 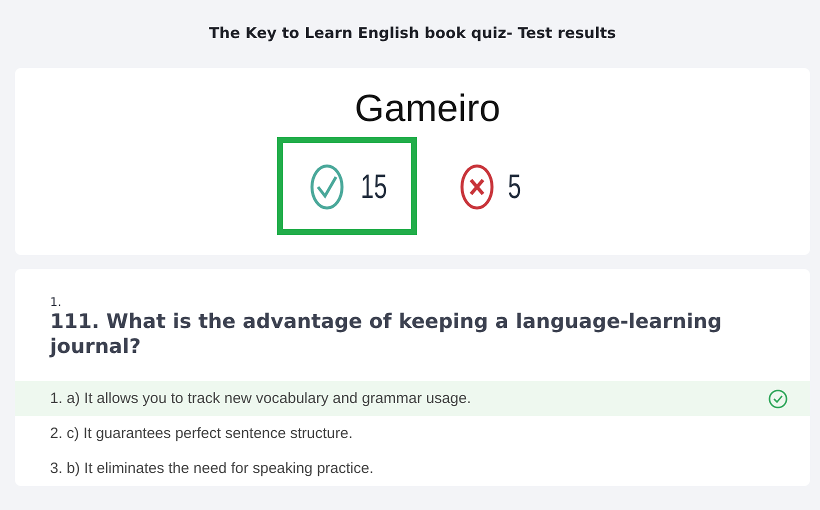 I want to click on player-name: Gameiro, so click(x=427, y=109).